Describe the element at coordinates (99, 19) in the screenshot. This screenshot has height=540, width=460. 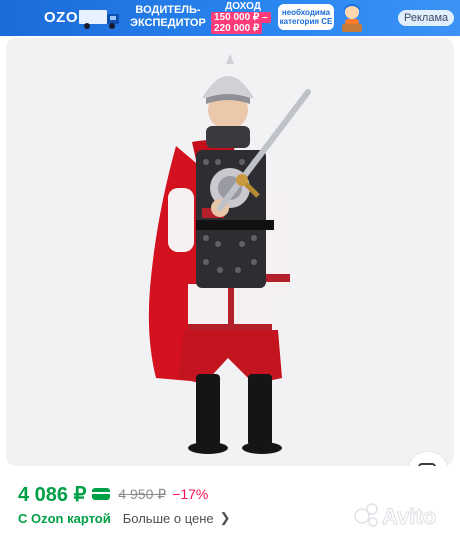
I see `truck-icon` at that location.